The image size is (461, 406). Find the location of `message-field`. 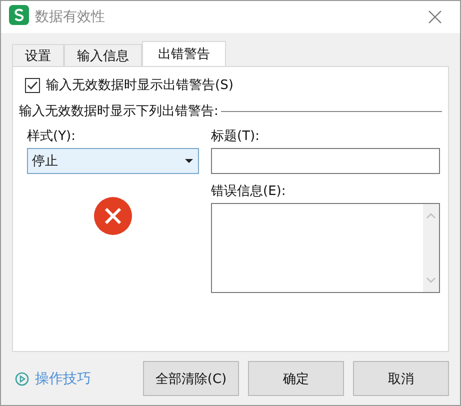

message-field is located at coordinates (325, 248).